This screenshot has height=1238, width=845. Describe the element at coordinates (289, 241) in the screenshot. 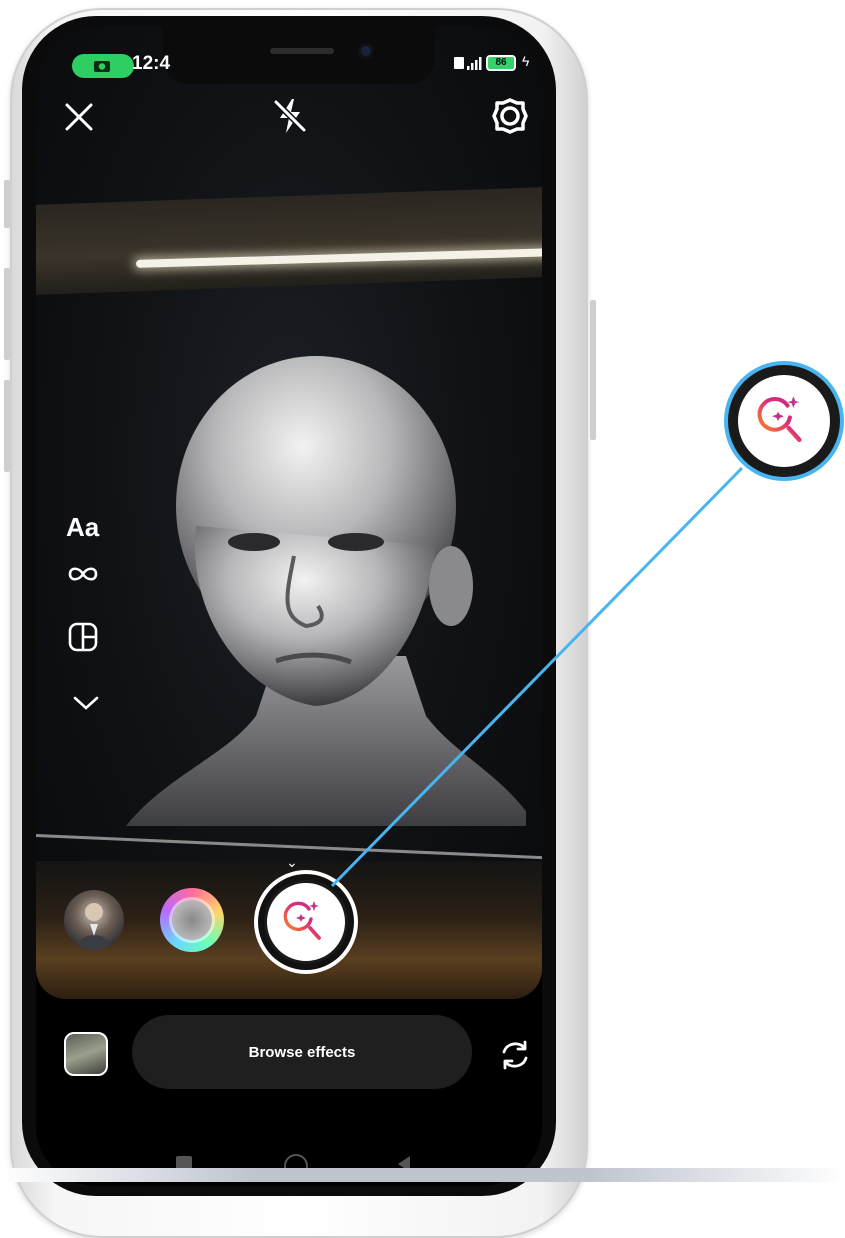

I see `ceiling` at that location.